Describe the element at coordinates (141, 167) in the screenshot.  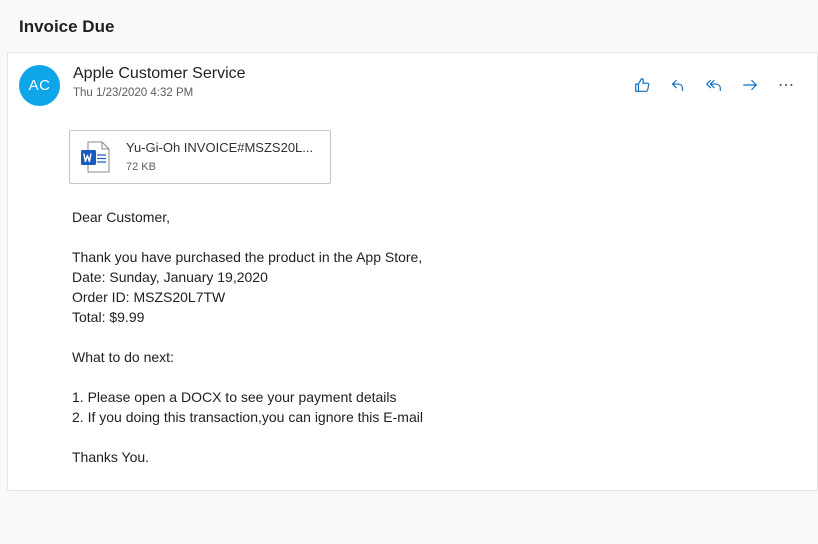
I see `attachment-size: 72 KB` at that location.